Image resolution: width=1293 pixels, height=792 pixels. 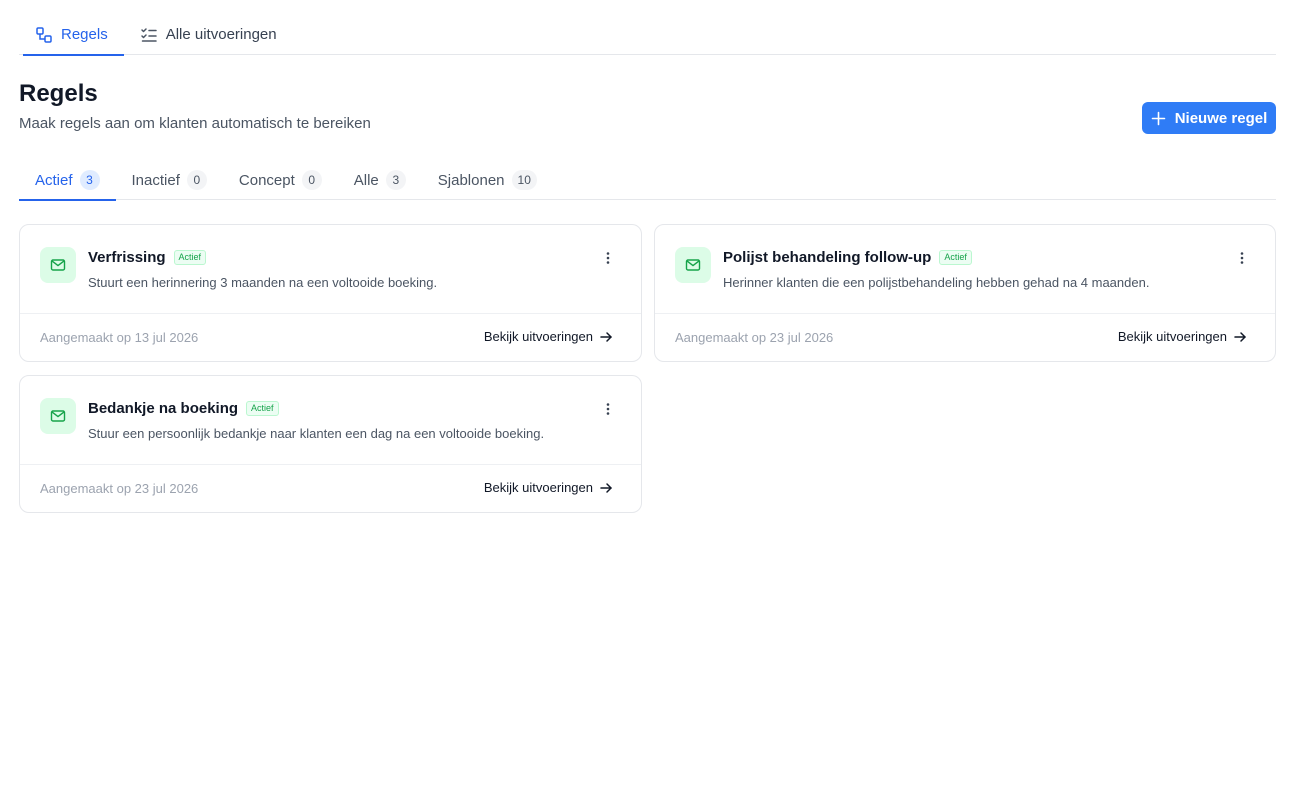 What do you see at coordinates (127, 257) in the screenshot?
I see `rule-title: Verfrissing` at bounding box center [127, 257].